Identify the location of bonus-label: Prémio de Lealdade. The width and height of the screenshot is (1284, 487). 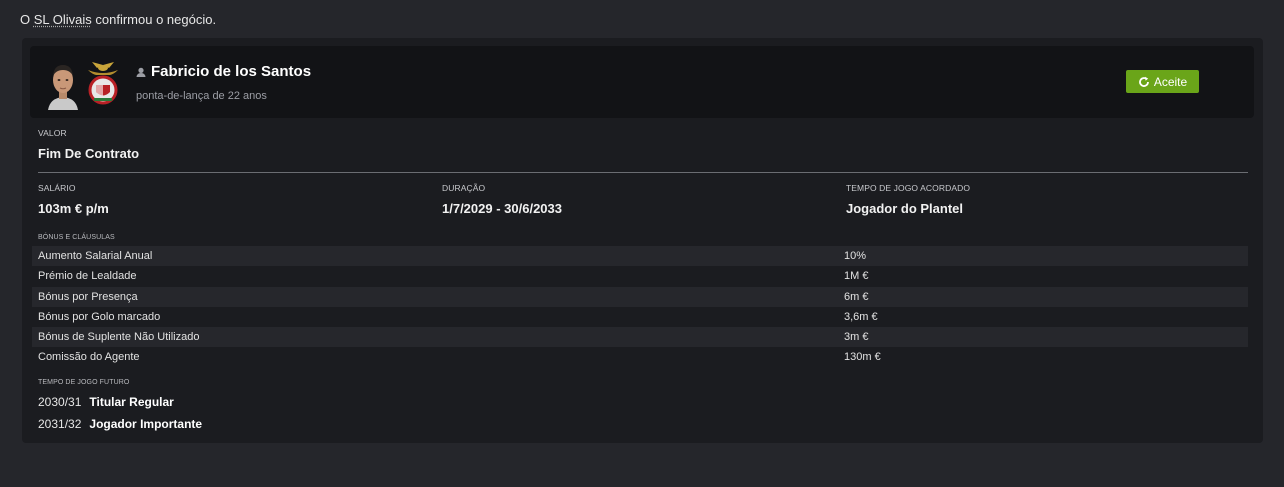
(87, 276).